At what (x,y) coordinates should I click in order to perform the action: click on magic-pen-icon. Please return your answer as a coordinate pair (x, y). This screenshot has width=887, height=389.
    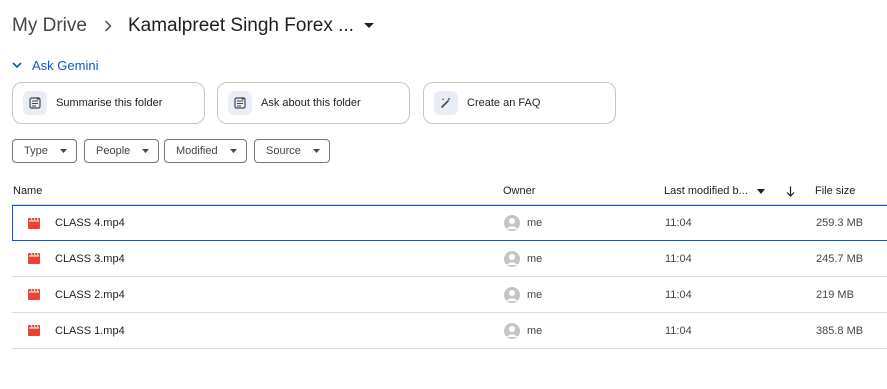
    Looking at the image, I should click on (446, 103).